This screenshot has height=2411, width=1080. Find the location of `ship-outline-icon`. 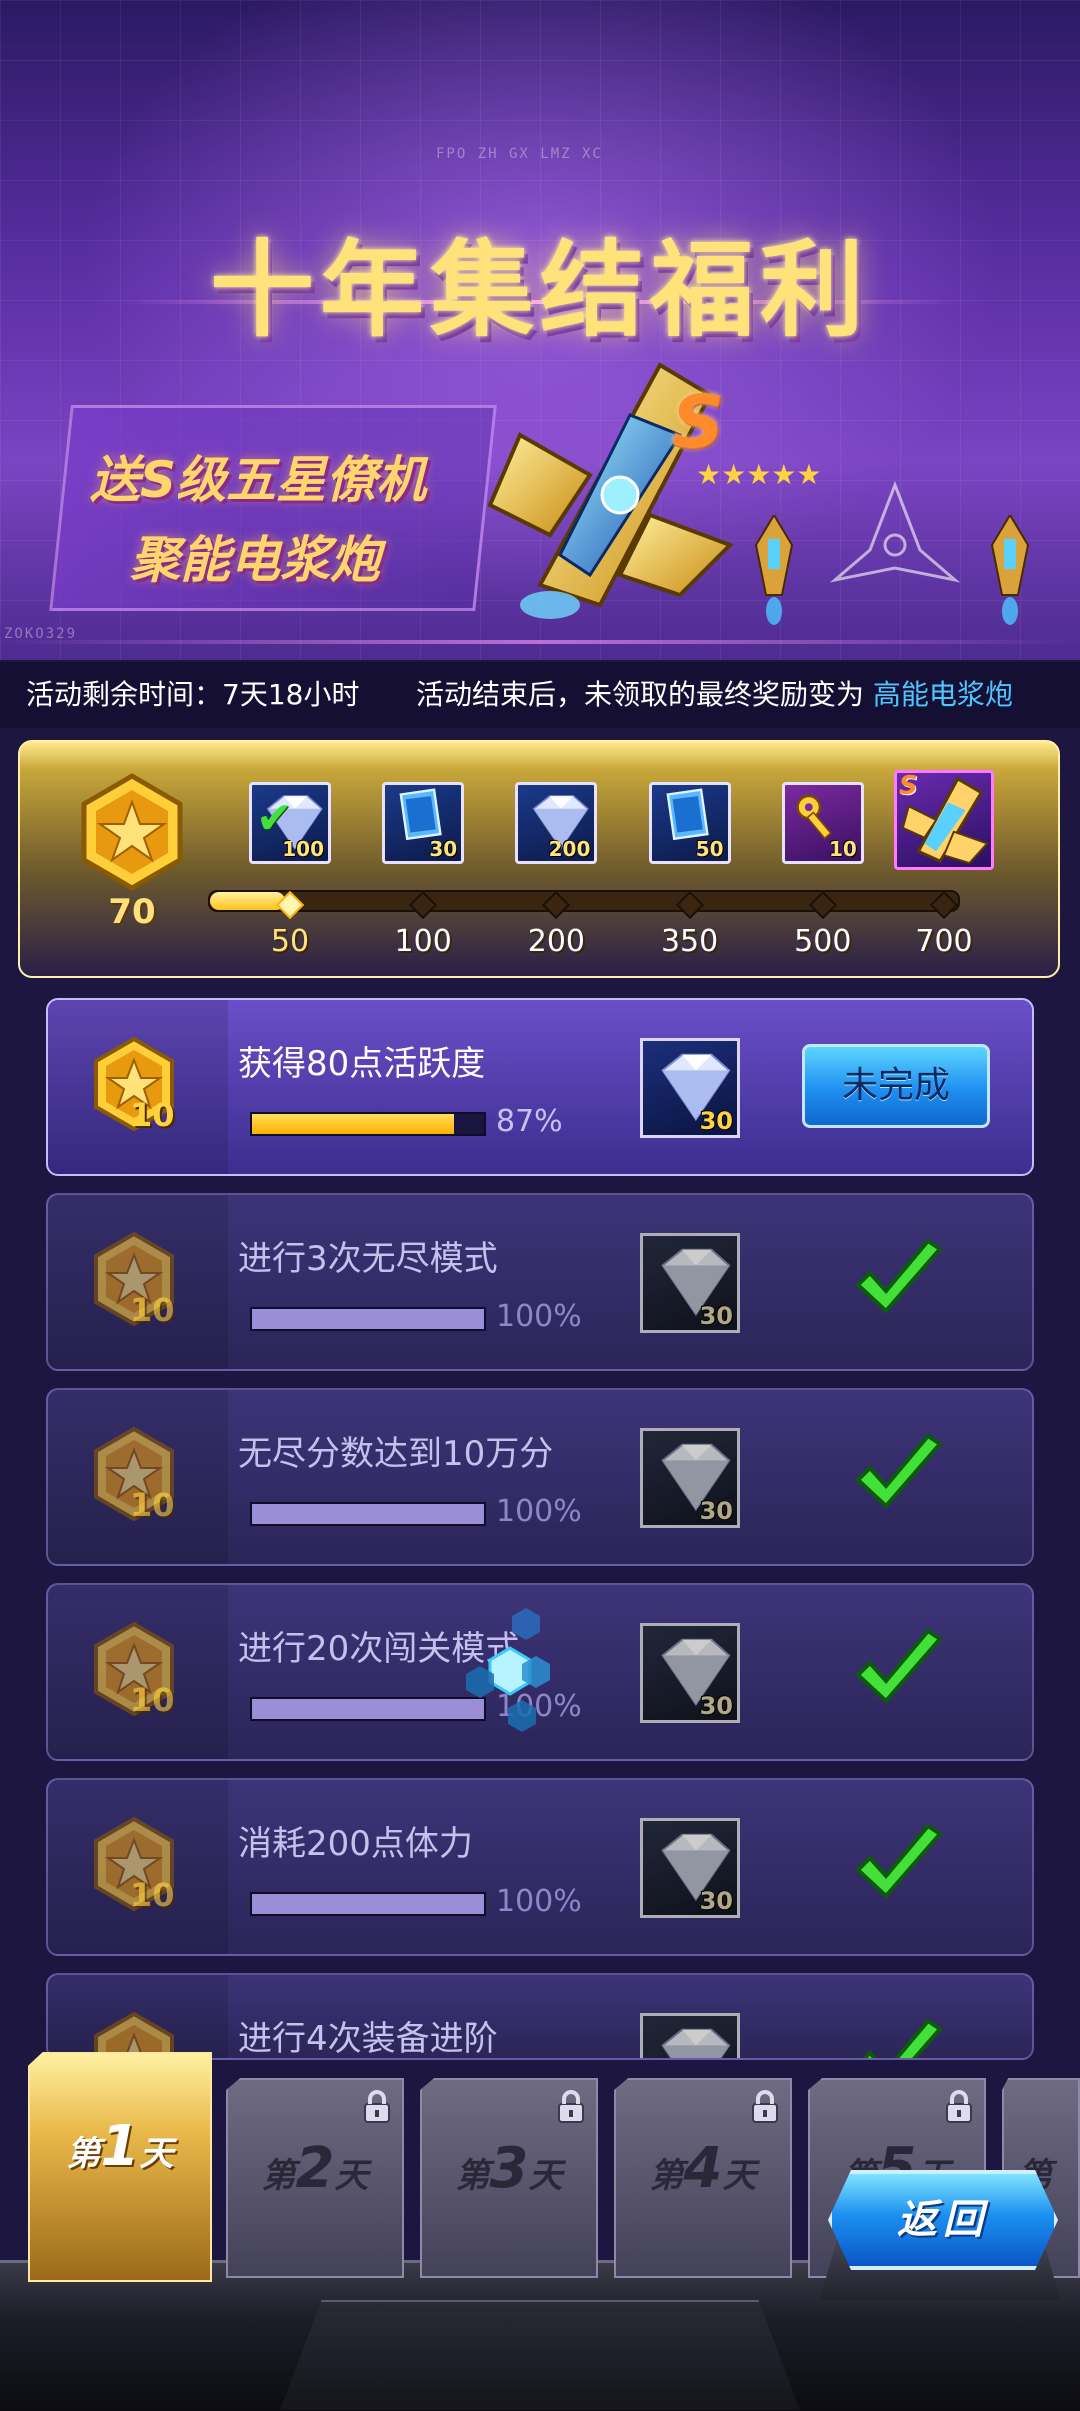

ship-outline-icon is located at coordinates (895, 531).